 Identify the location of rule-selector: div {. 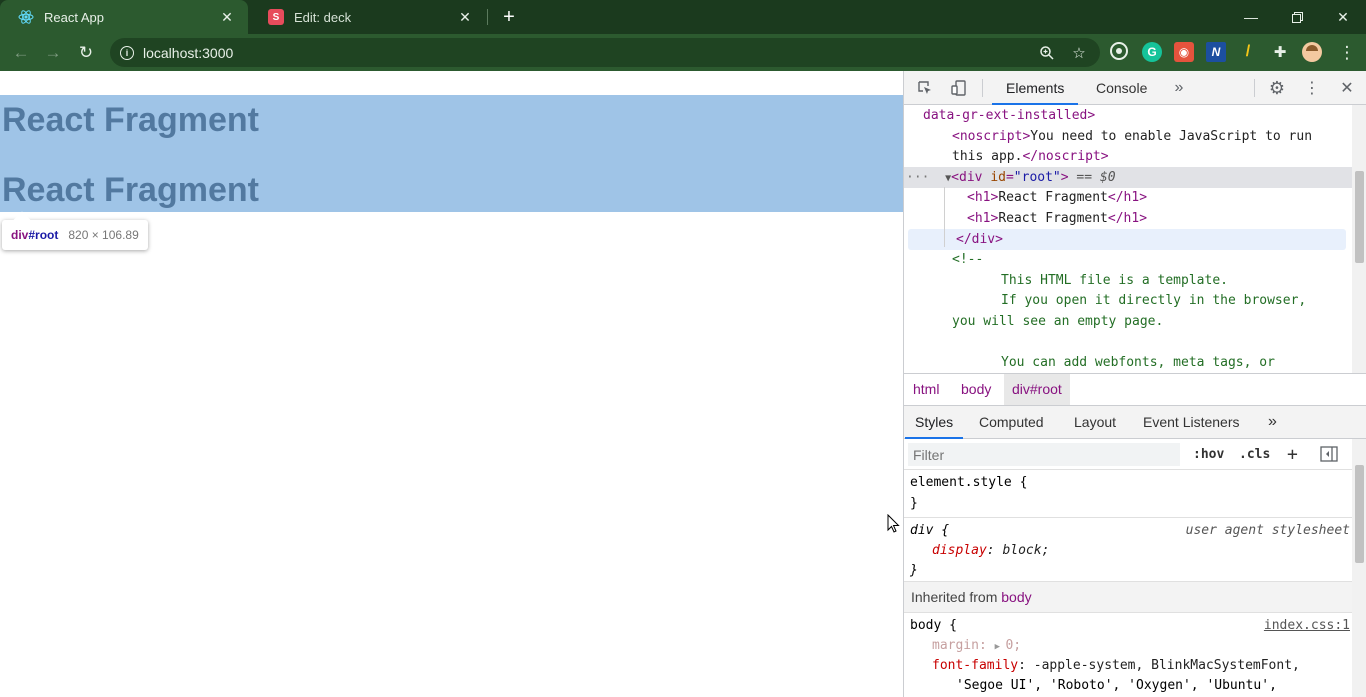
(930, 530).